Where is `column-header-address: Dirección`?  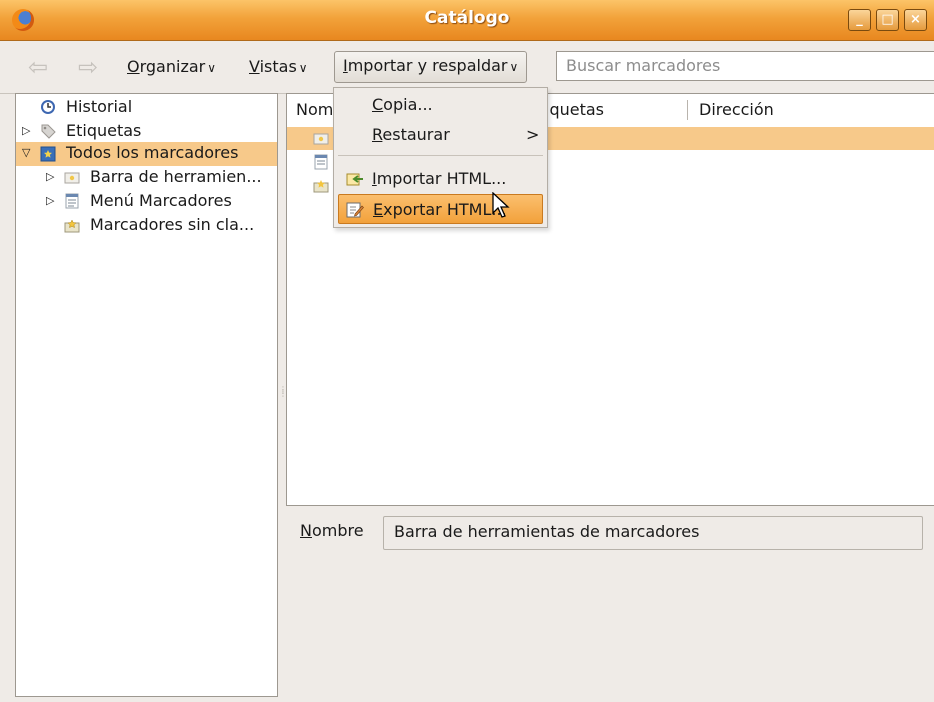 column-header-address: Dirección is located at coordinates (736, 110).